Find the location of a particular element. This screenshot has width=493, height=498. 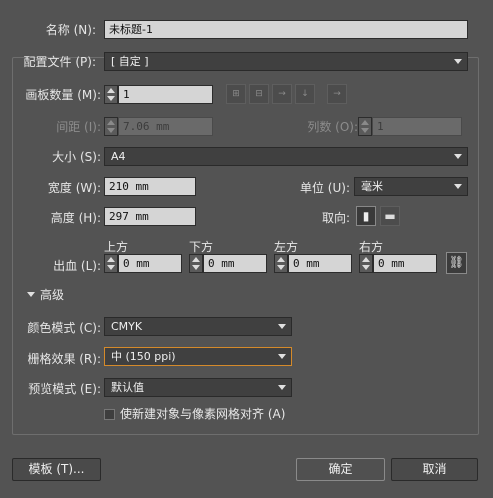

bleed-left-input: 0 mm is located at coordinates (320, 263).